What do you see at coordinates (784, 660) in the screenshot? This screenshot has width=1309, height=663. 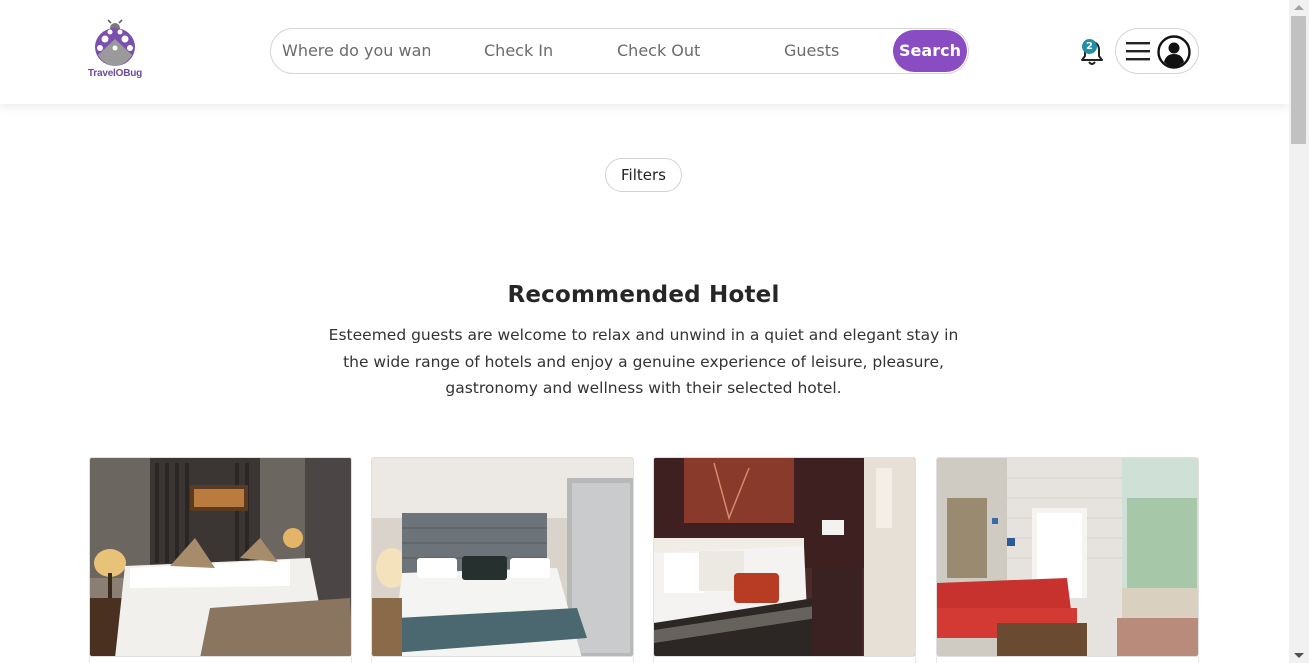 I see `hotel-card-3-footer` at bounding box center [784, 660].